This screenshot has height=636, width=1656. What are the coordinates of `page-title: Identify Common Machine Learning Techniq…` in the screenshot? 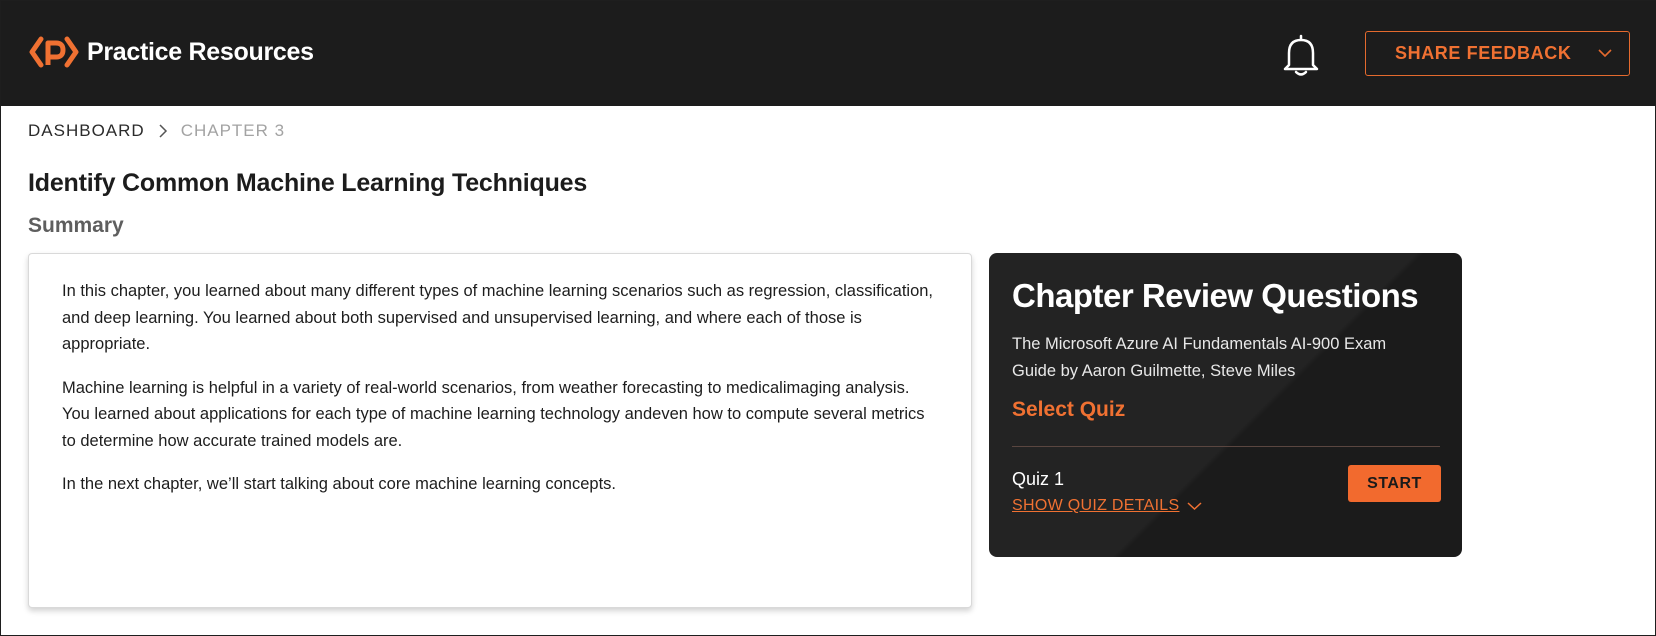 It's located at (308, 183).